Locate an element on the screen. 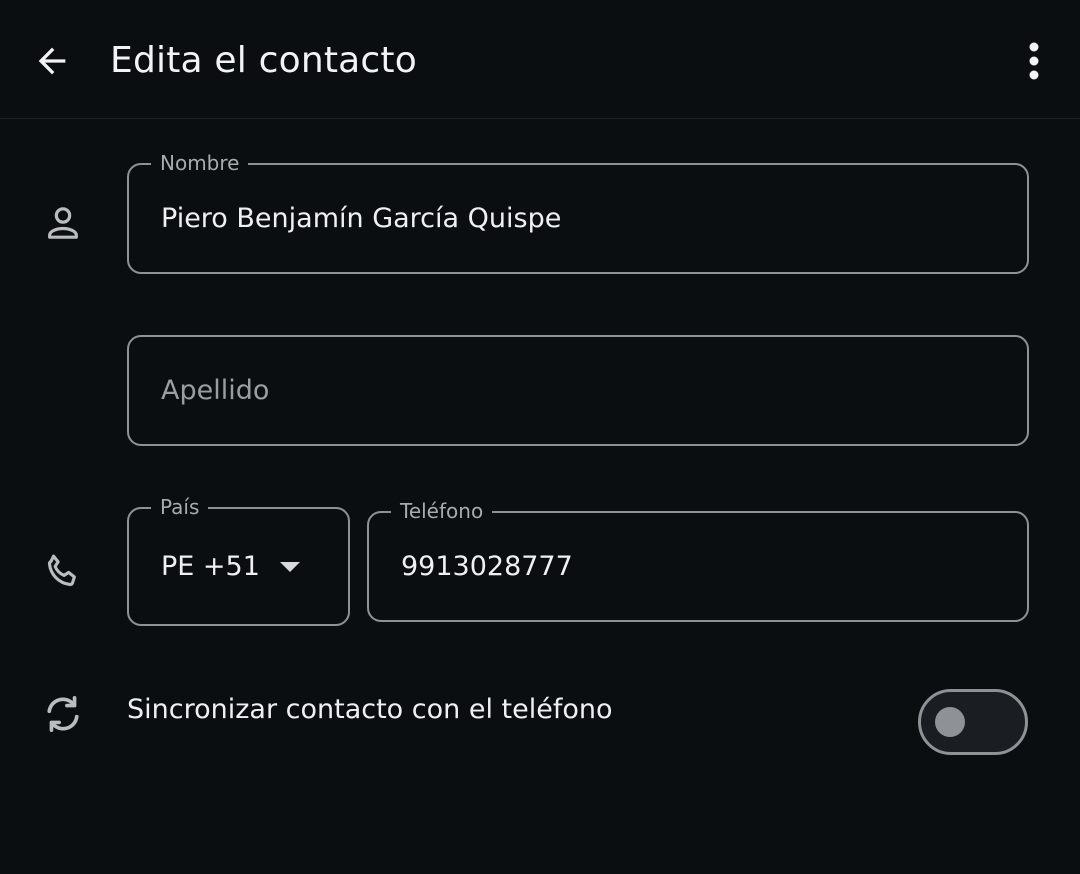  top-app-bar: Edita el contacto is located at coordinates (540, 59).